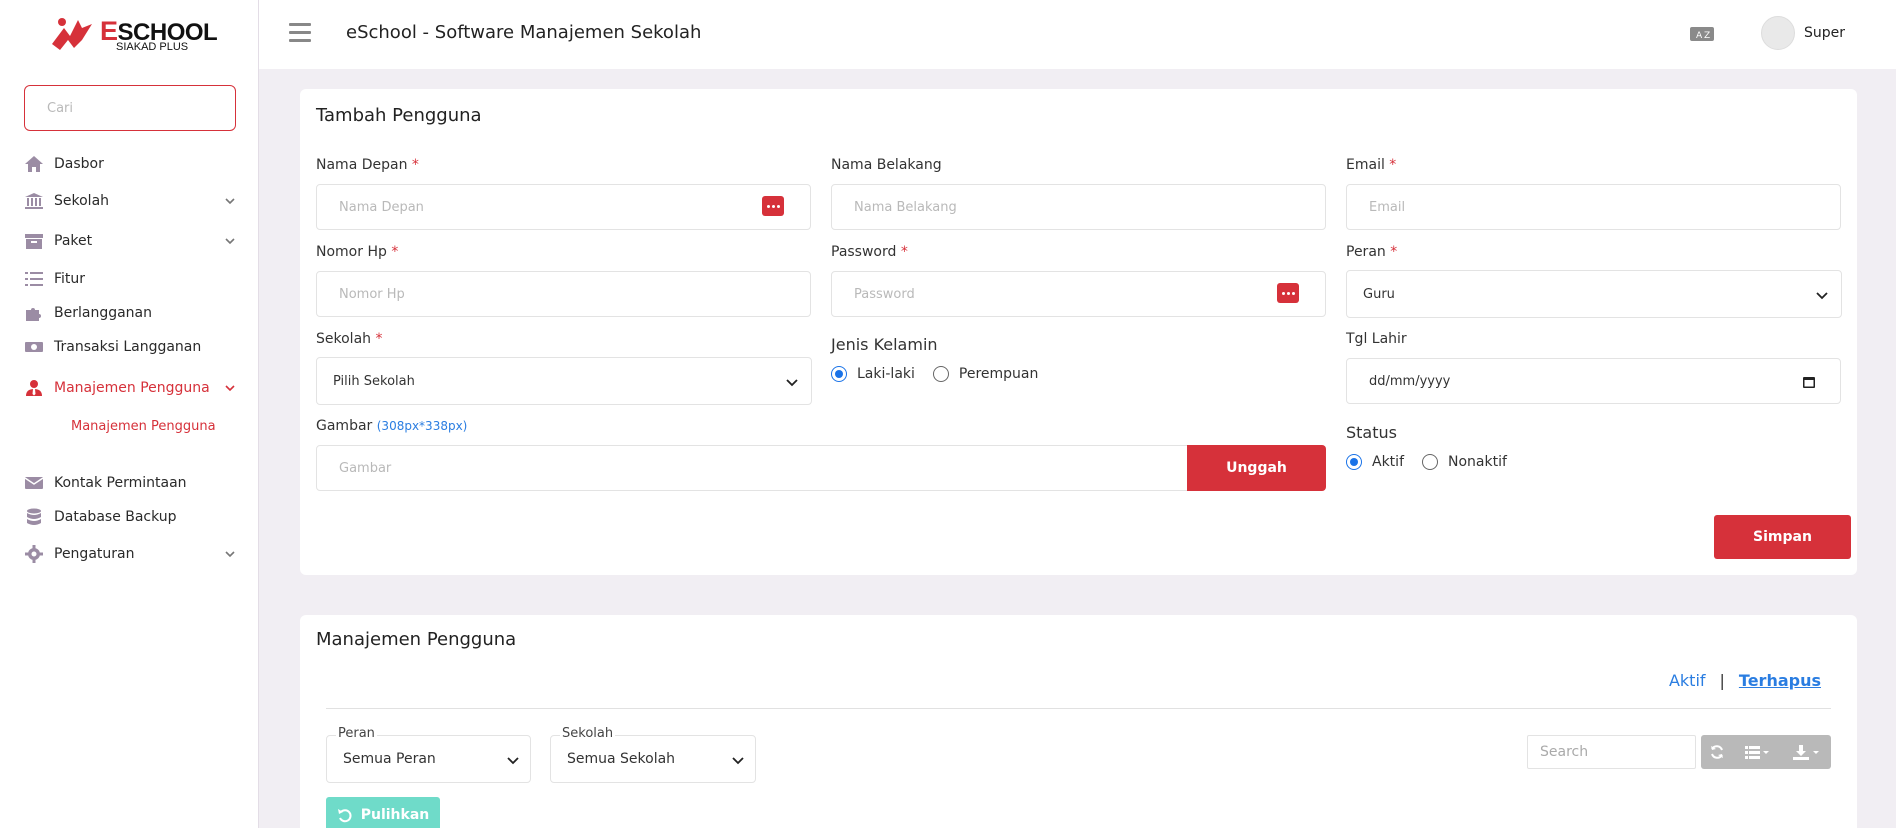  Describe the element at coordinates (1757, 752) in the screenshot. I see `columns-toggle-icon` at that location.